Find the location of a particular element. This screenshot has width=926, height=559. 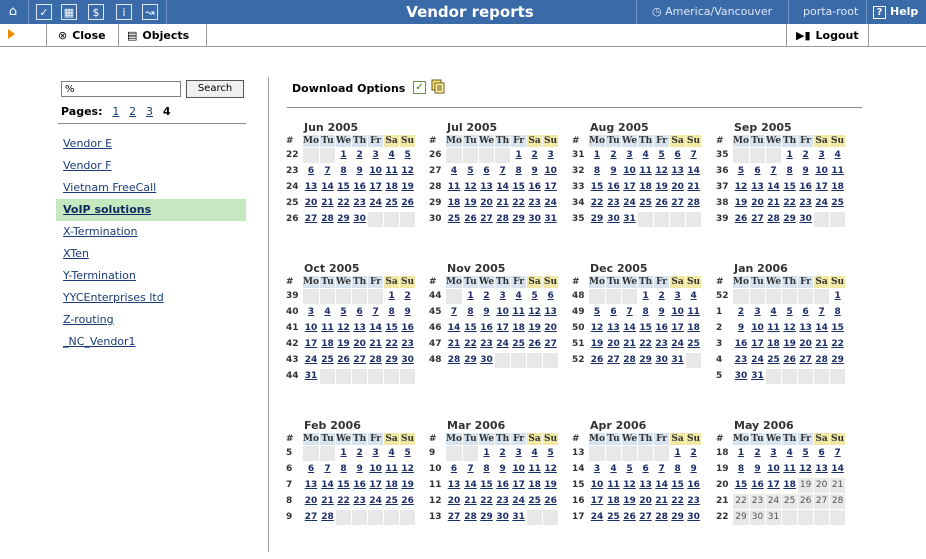

vendor-link: YYCEnterprises ltd is located at coordinates (151, 298).